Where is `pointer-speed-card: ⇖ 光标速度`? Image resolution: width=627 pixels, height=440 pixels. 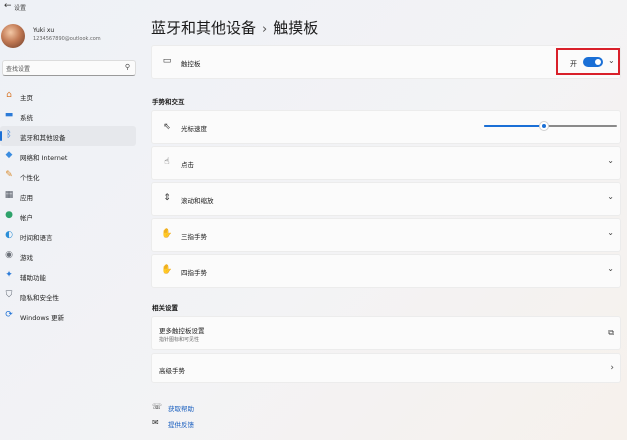 pointer-speed-card: ⇖ 光标速度 is located at coordinates (386, 127).